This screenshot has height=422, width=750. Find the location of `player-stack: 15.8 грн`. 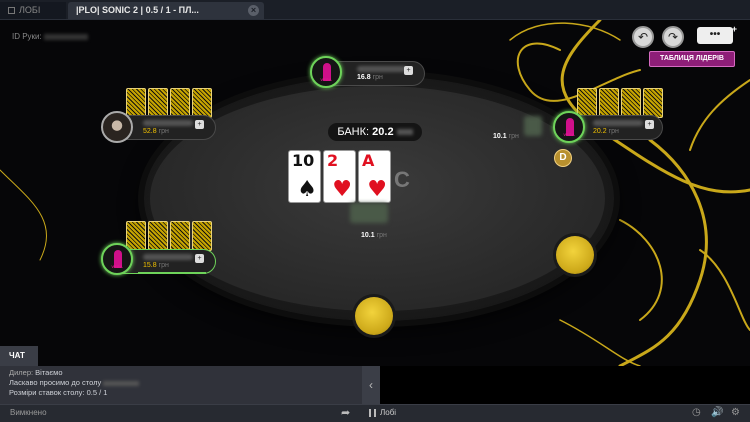

player-stack: 15.8 грн is located at coordinates (156, 265).